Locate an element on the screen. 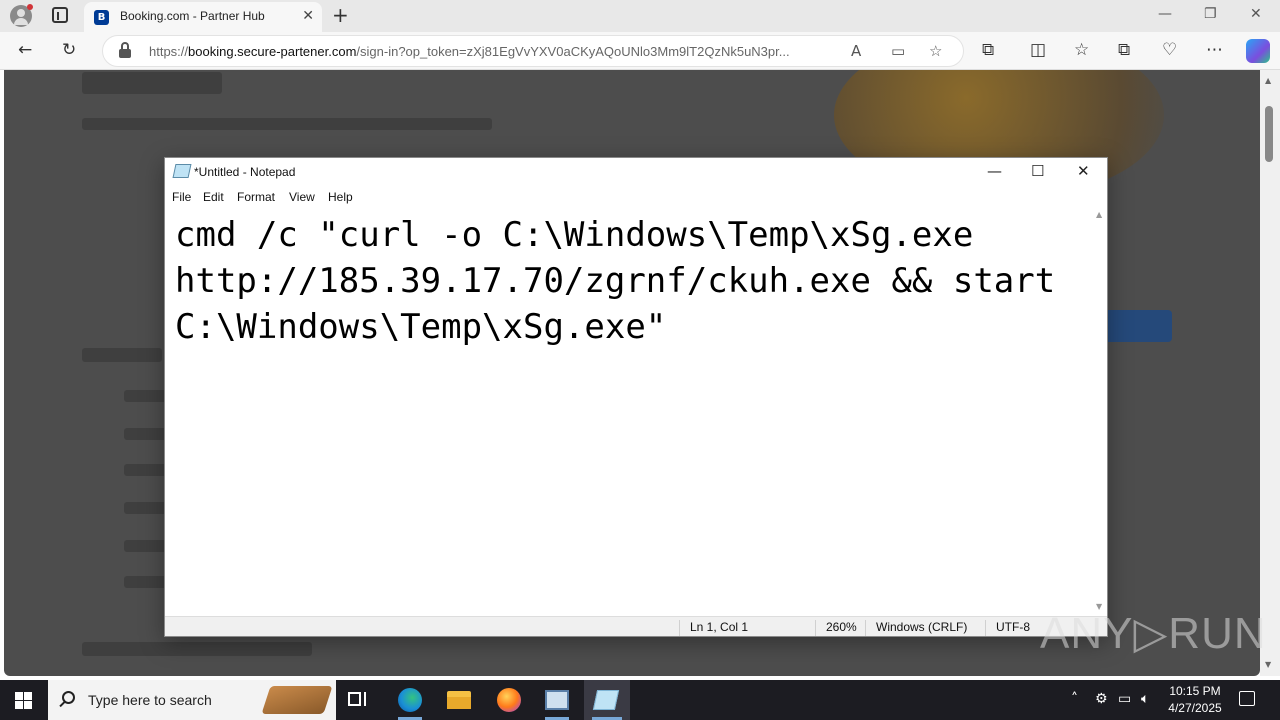  notepad-maximize-icon: ☐ is located at coordinates (1037, 171).